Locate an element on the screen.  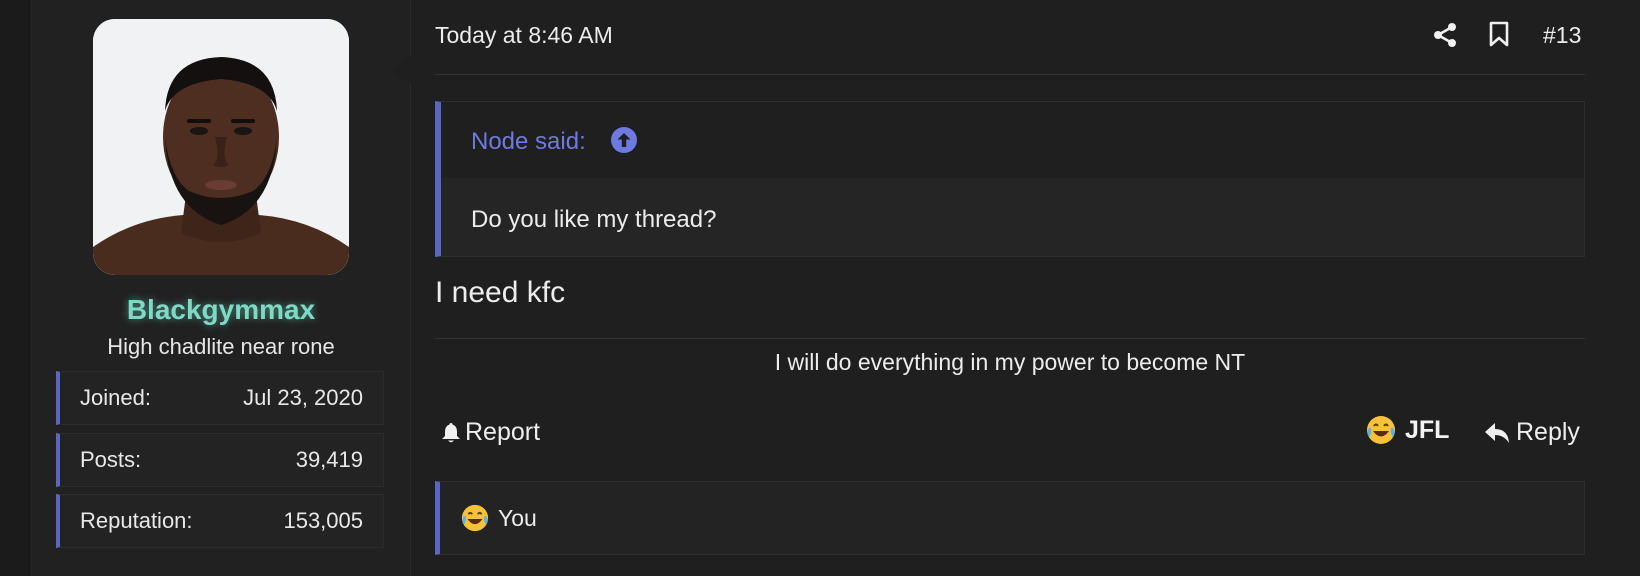
stat-posts: Posts: 39,419 is located at coordinates (220, 460).